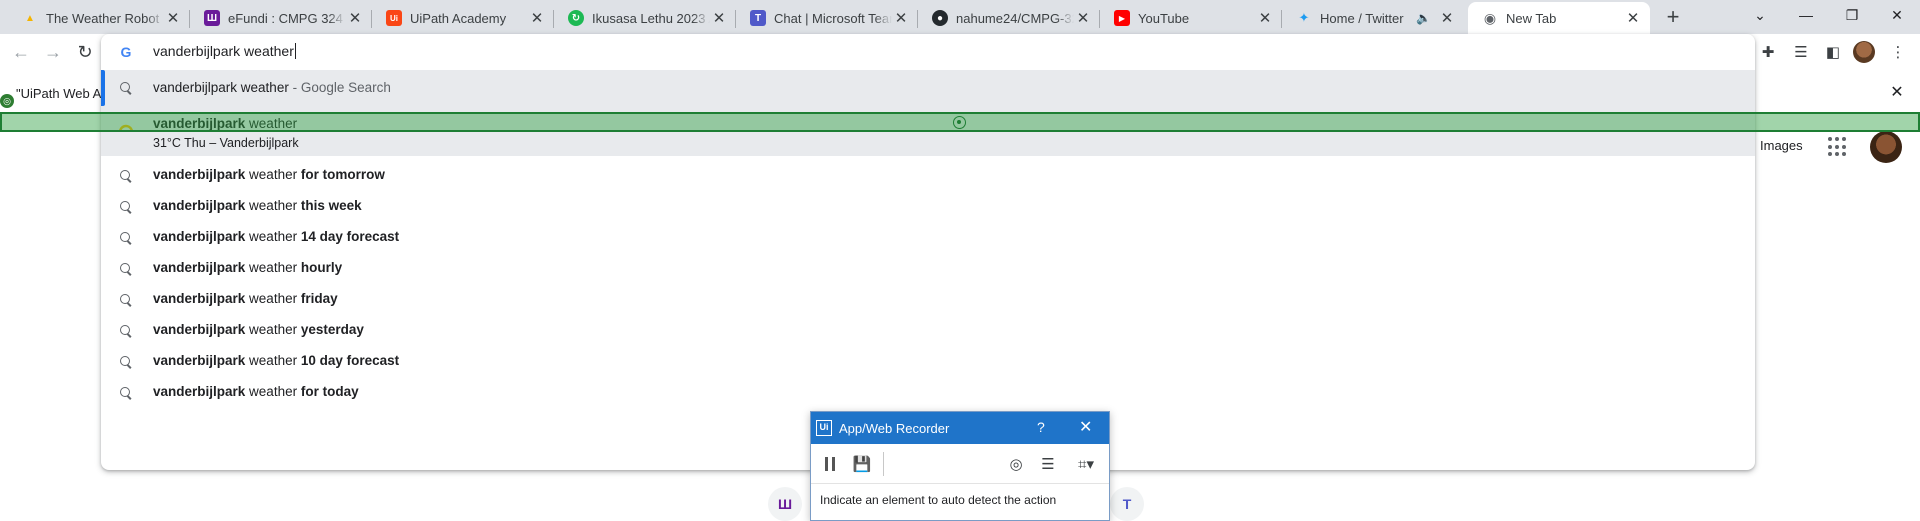 The image size is (1920, 521). I want to click on suggestion-text: vanderbijlpark weather for today, so click(256, 391).